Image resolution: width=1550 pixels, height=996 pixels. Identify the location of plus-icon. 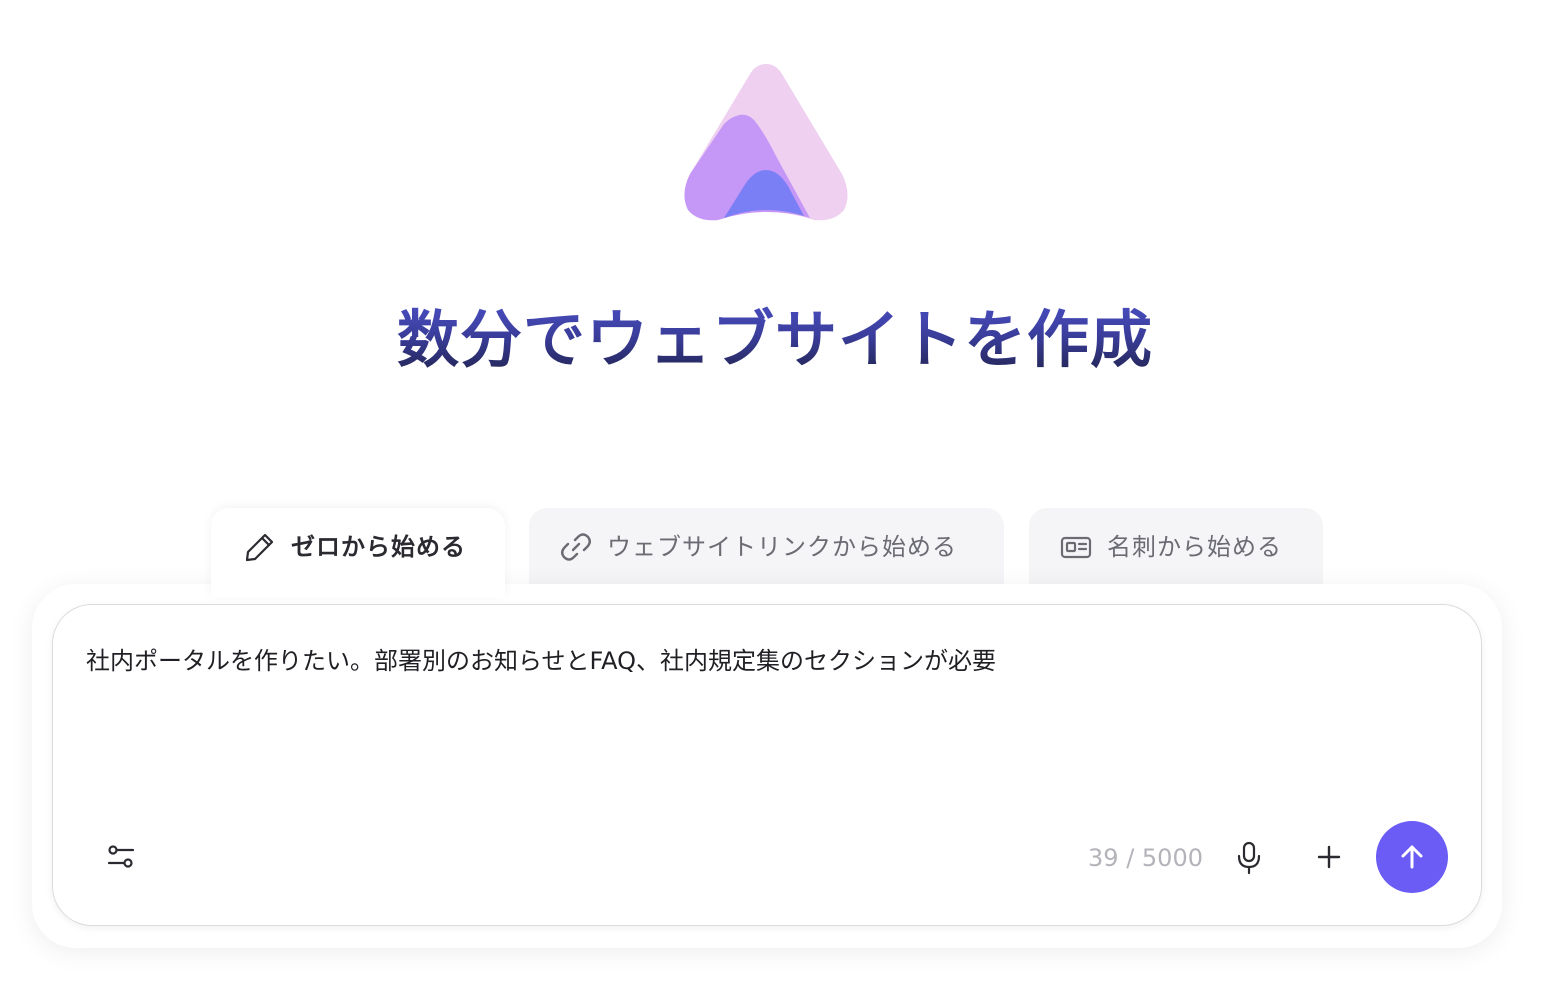
(1329, 857).